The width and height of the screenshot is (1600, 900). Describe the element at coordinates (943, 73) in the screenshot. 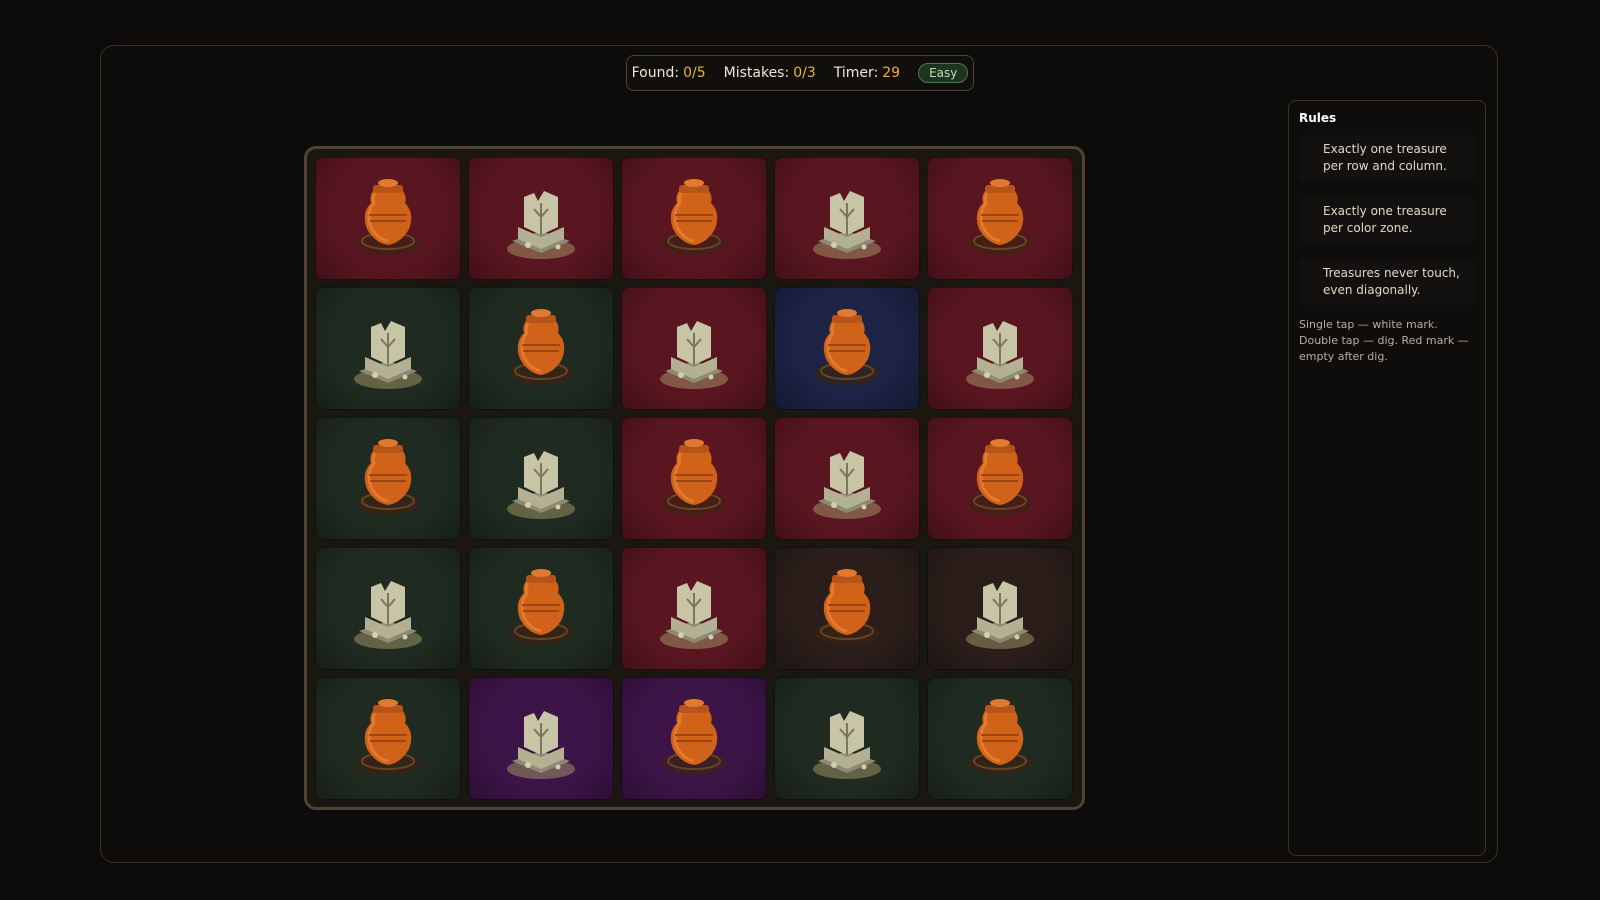

I see `difficulty-badge: Easy` at that location.